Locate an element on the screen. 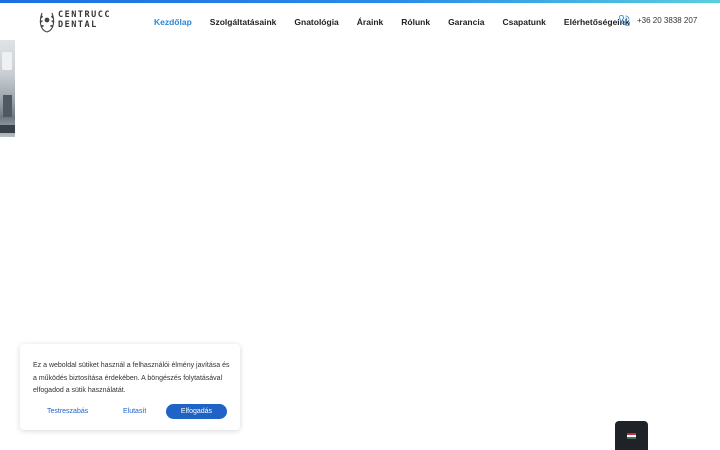 This screenshot has width=720, height=450. site-logo: CENTRUCC DENTAL is located at coordinates (73, 22).